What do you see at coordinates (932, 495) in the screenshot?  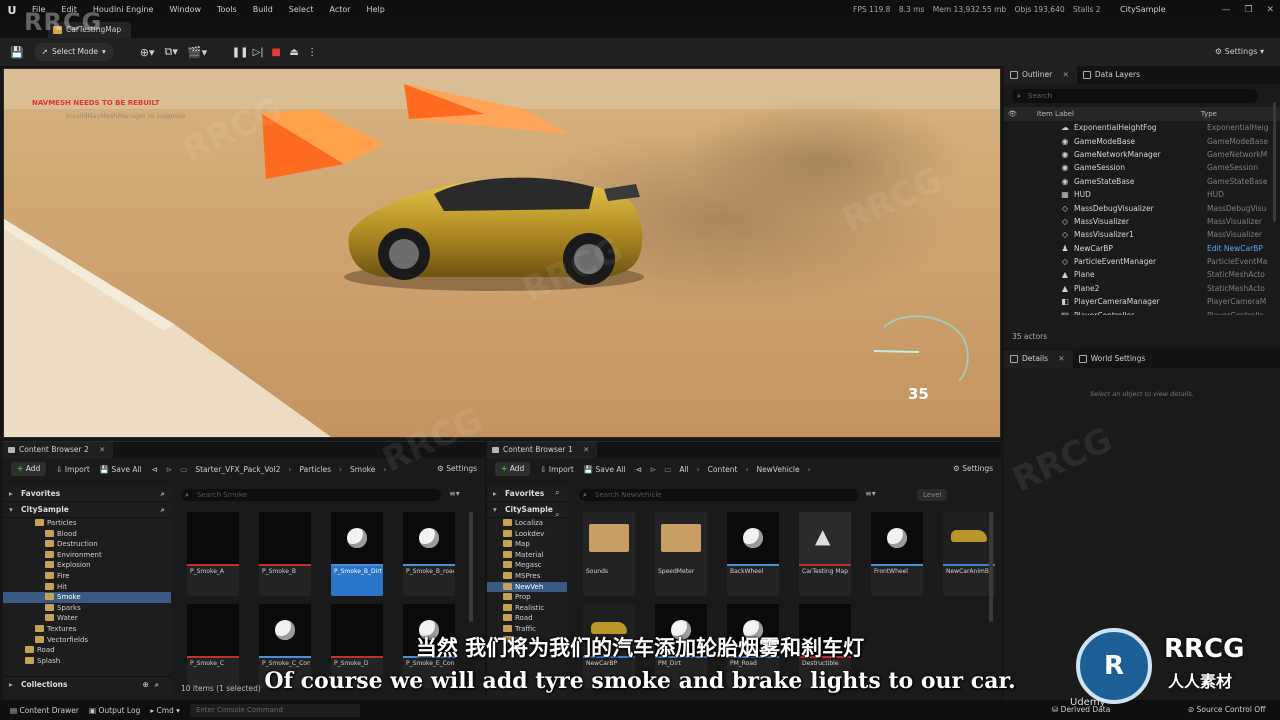 I see `level-filter-button: Level` at bounding box center [932, 495].